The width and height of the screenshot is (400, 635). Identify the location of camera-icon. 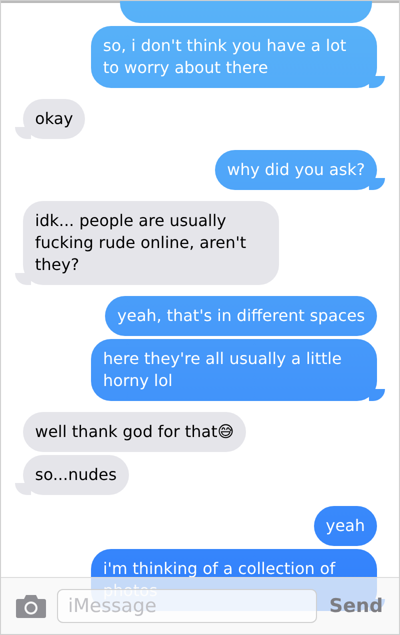
(31, 606).